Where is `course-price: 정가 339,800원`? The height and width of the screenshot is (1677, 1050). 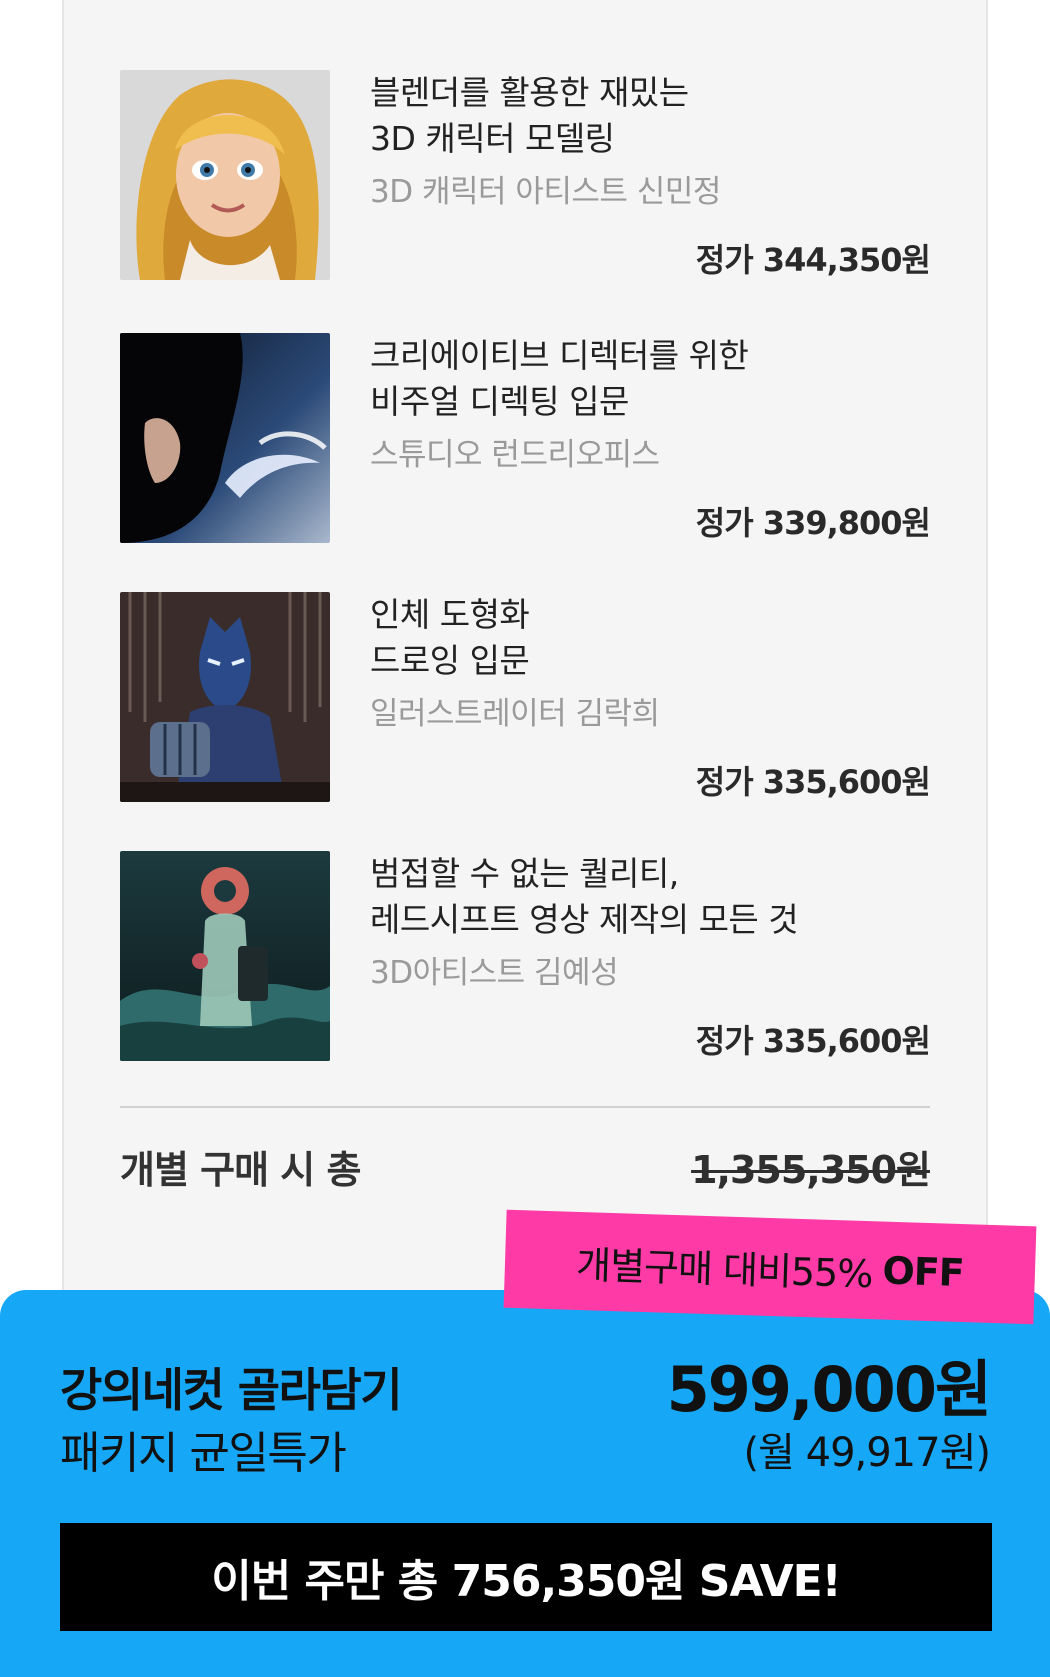
course-price: 정가 339,800원 is located at coordinates (813, 523).